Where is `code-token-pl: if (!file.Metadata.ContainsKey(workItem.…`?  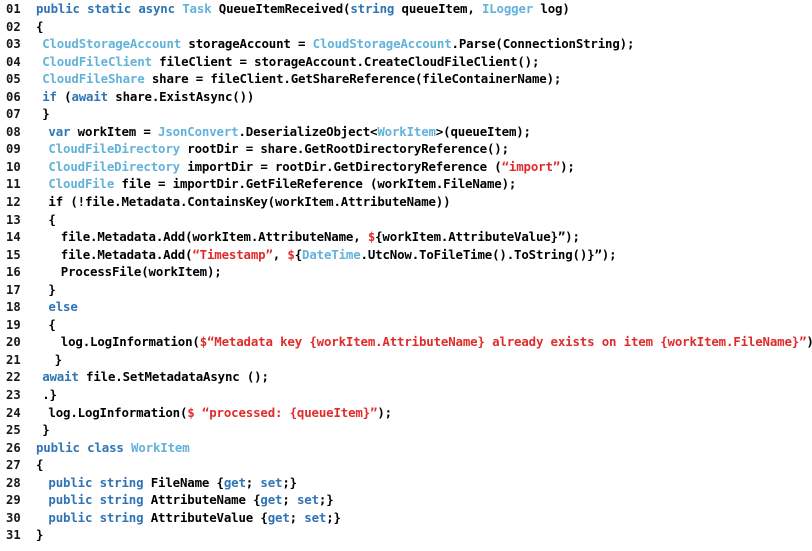 code-token-pl: if (!file.Metadata.ContainsKey(workItem.… is located at coordinates (249, 202).